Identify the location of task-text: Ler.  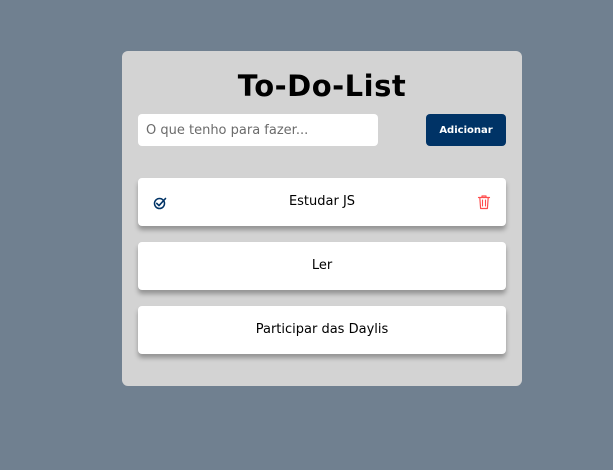
(322, 265).